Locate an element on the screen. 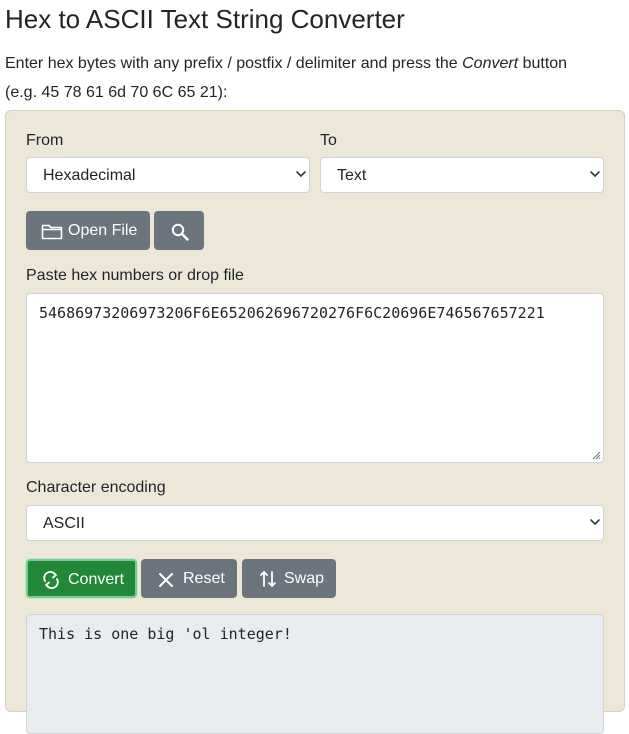 The height and width of the screenshot is (734, 629). convert-button: Convert is located at coordinates (81, 578).